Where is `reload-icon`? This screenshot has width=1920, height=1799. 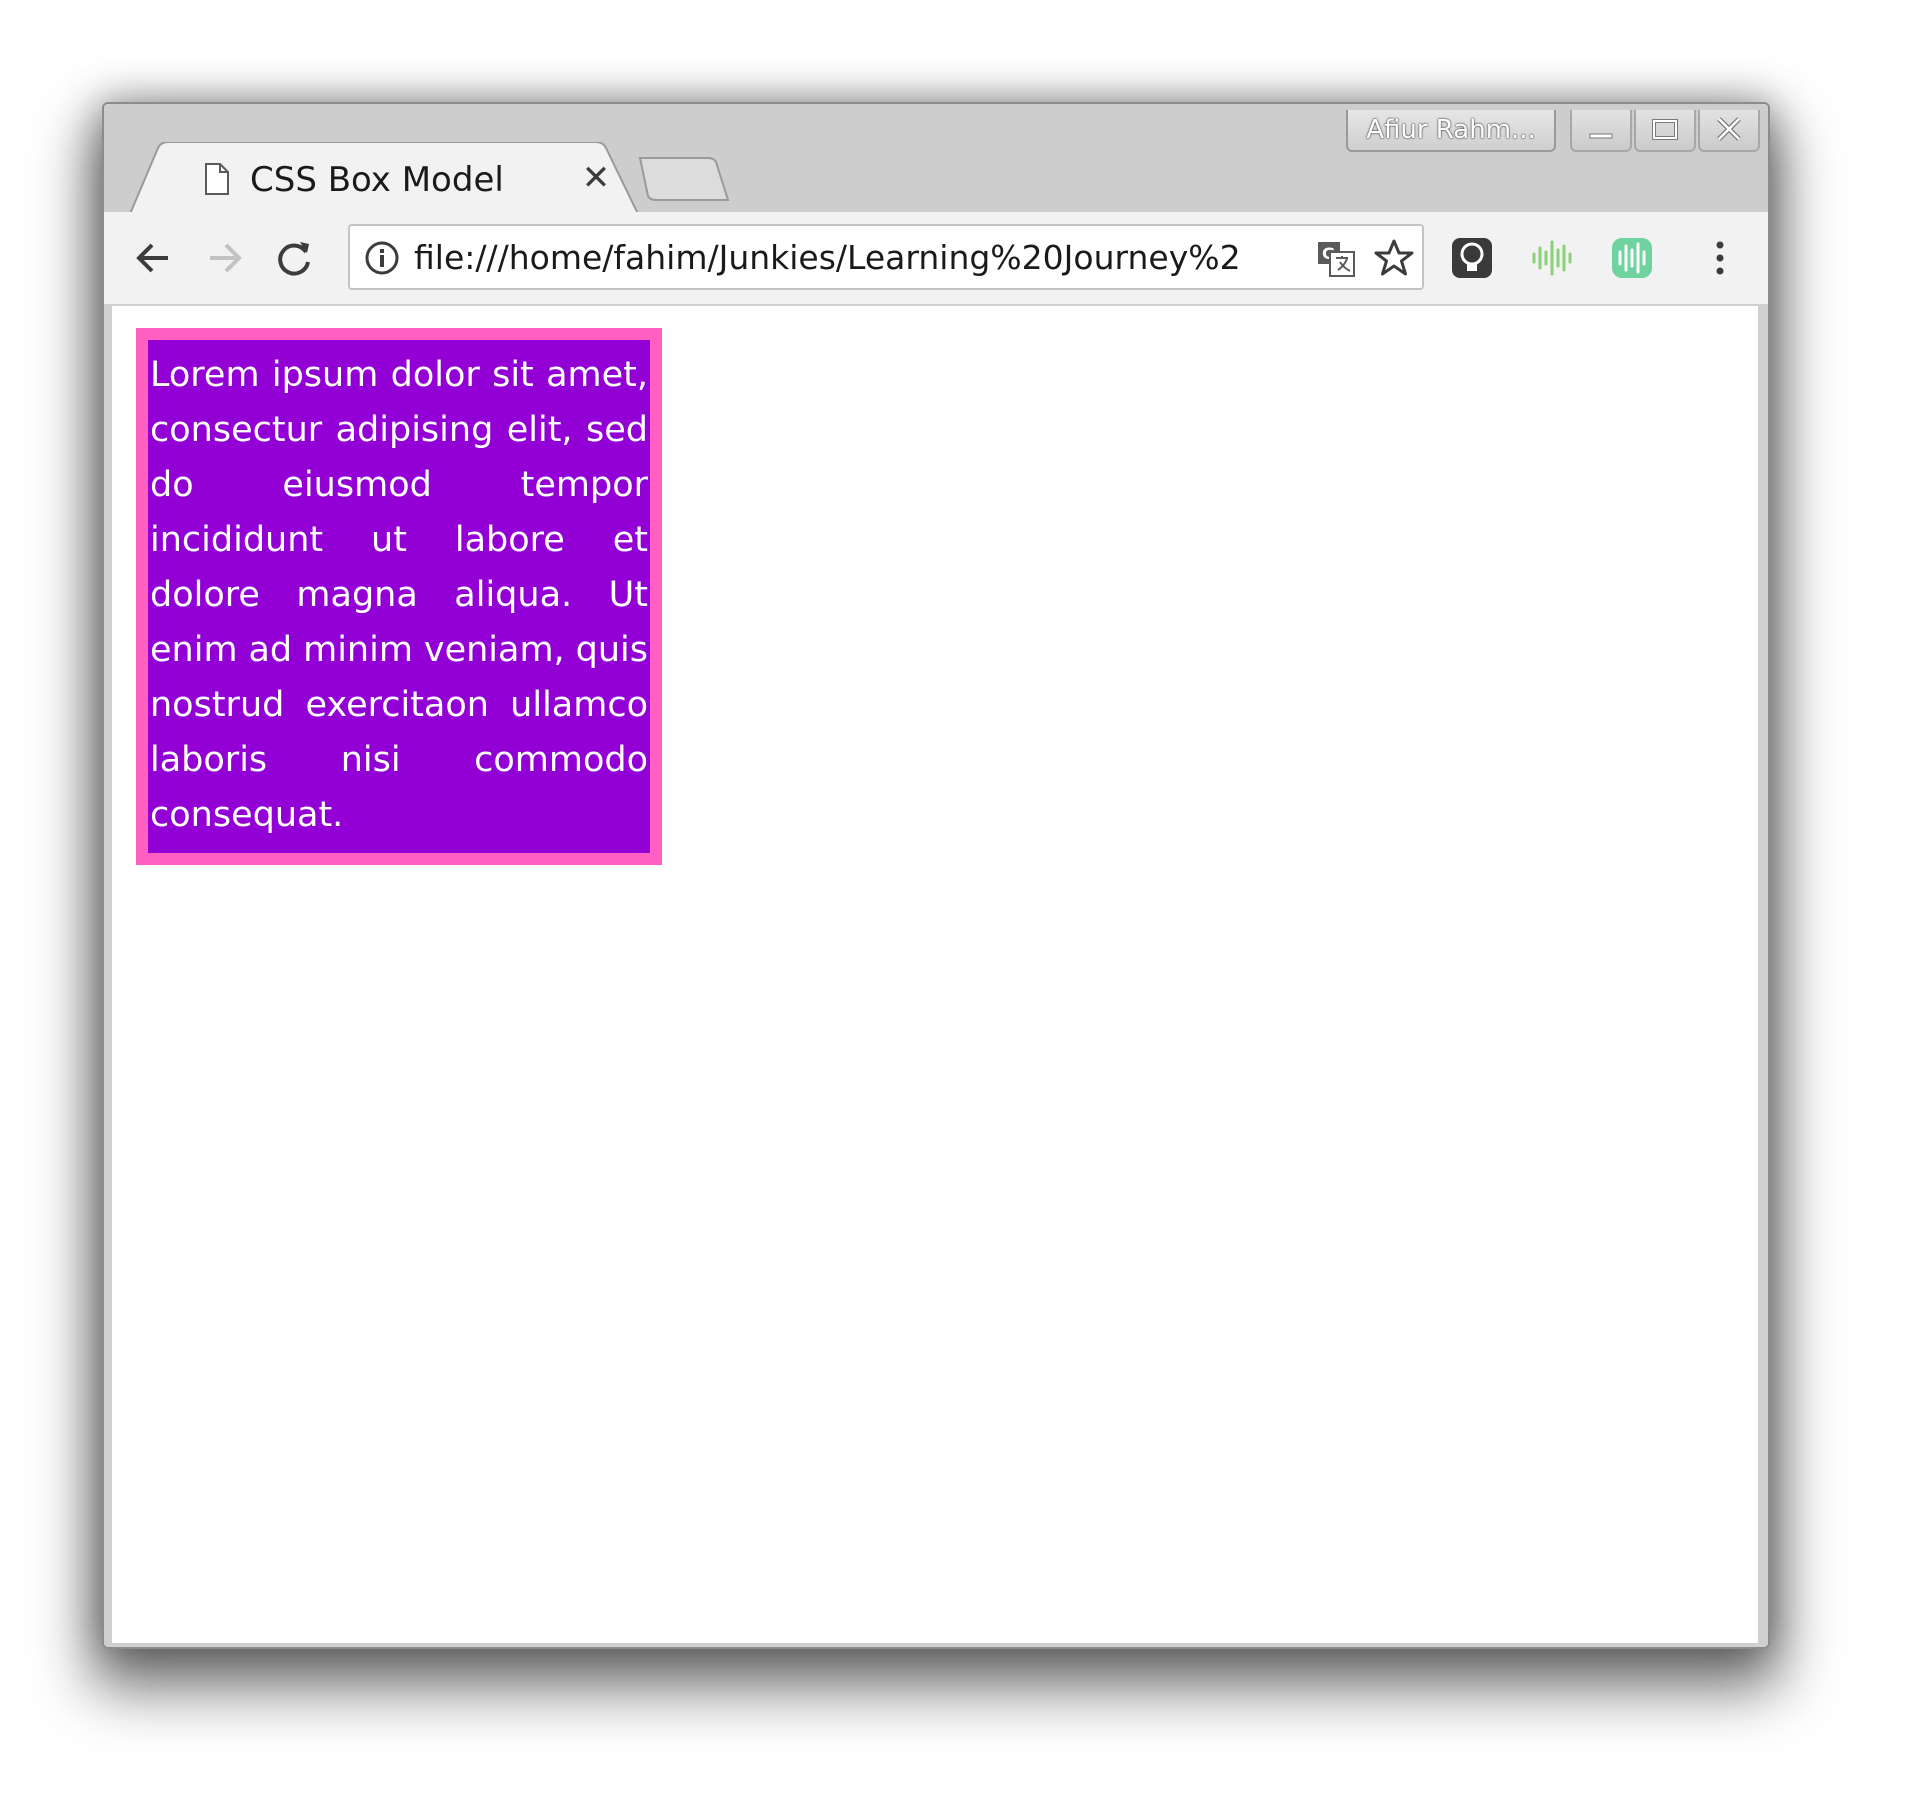 reload-icon is located at coordinates (294, 258).